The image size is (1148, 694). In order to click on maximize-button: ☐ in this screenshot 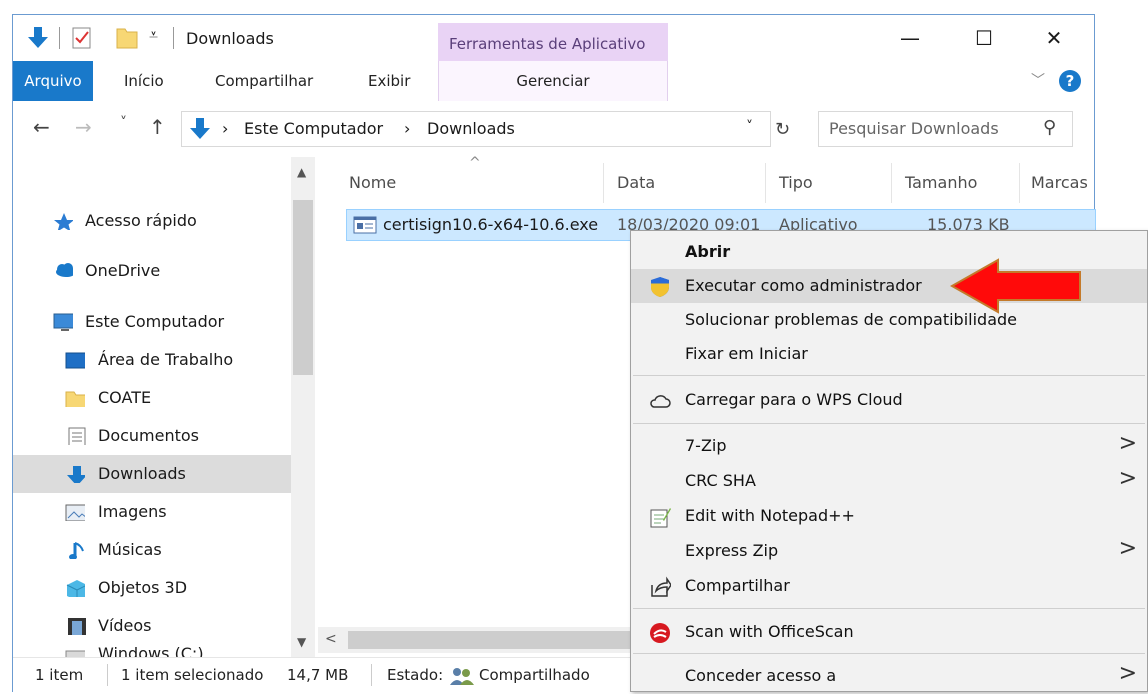, I will do `click(984, 38)`.